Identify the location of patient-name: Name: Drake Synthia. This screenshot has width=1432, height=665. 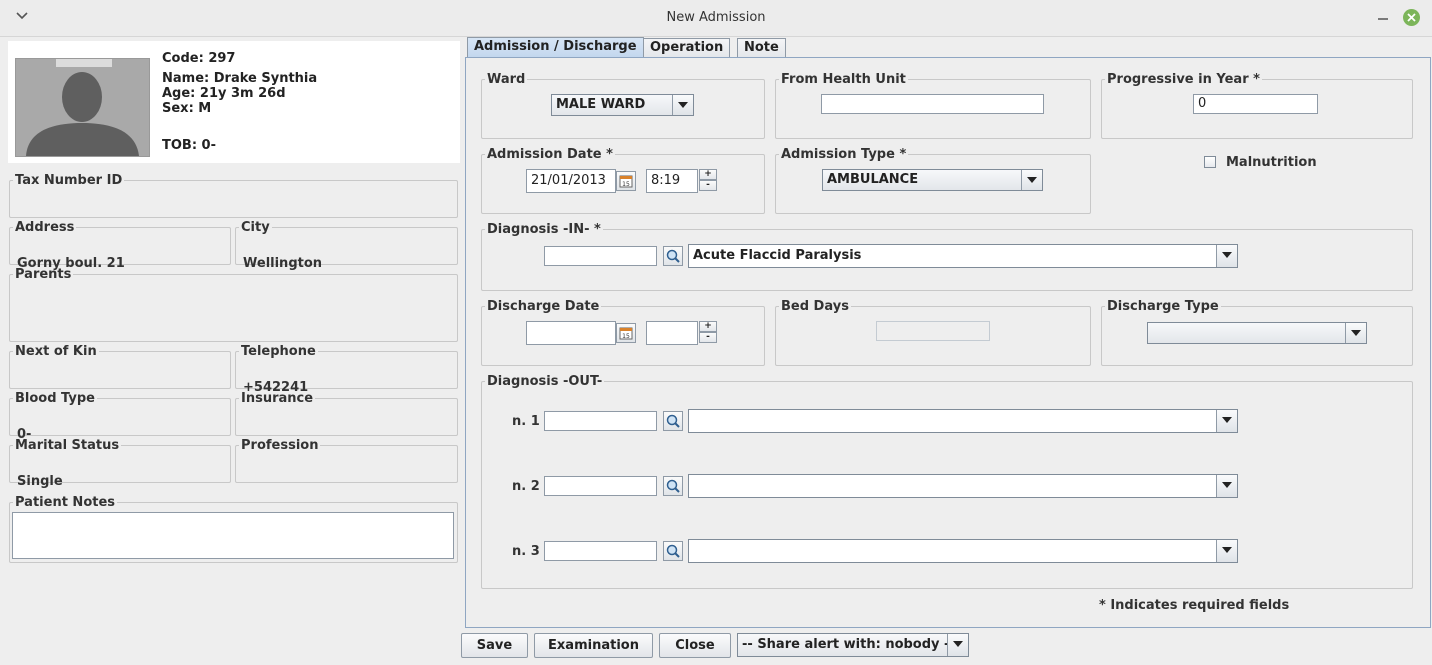
(240, 78).